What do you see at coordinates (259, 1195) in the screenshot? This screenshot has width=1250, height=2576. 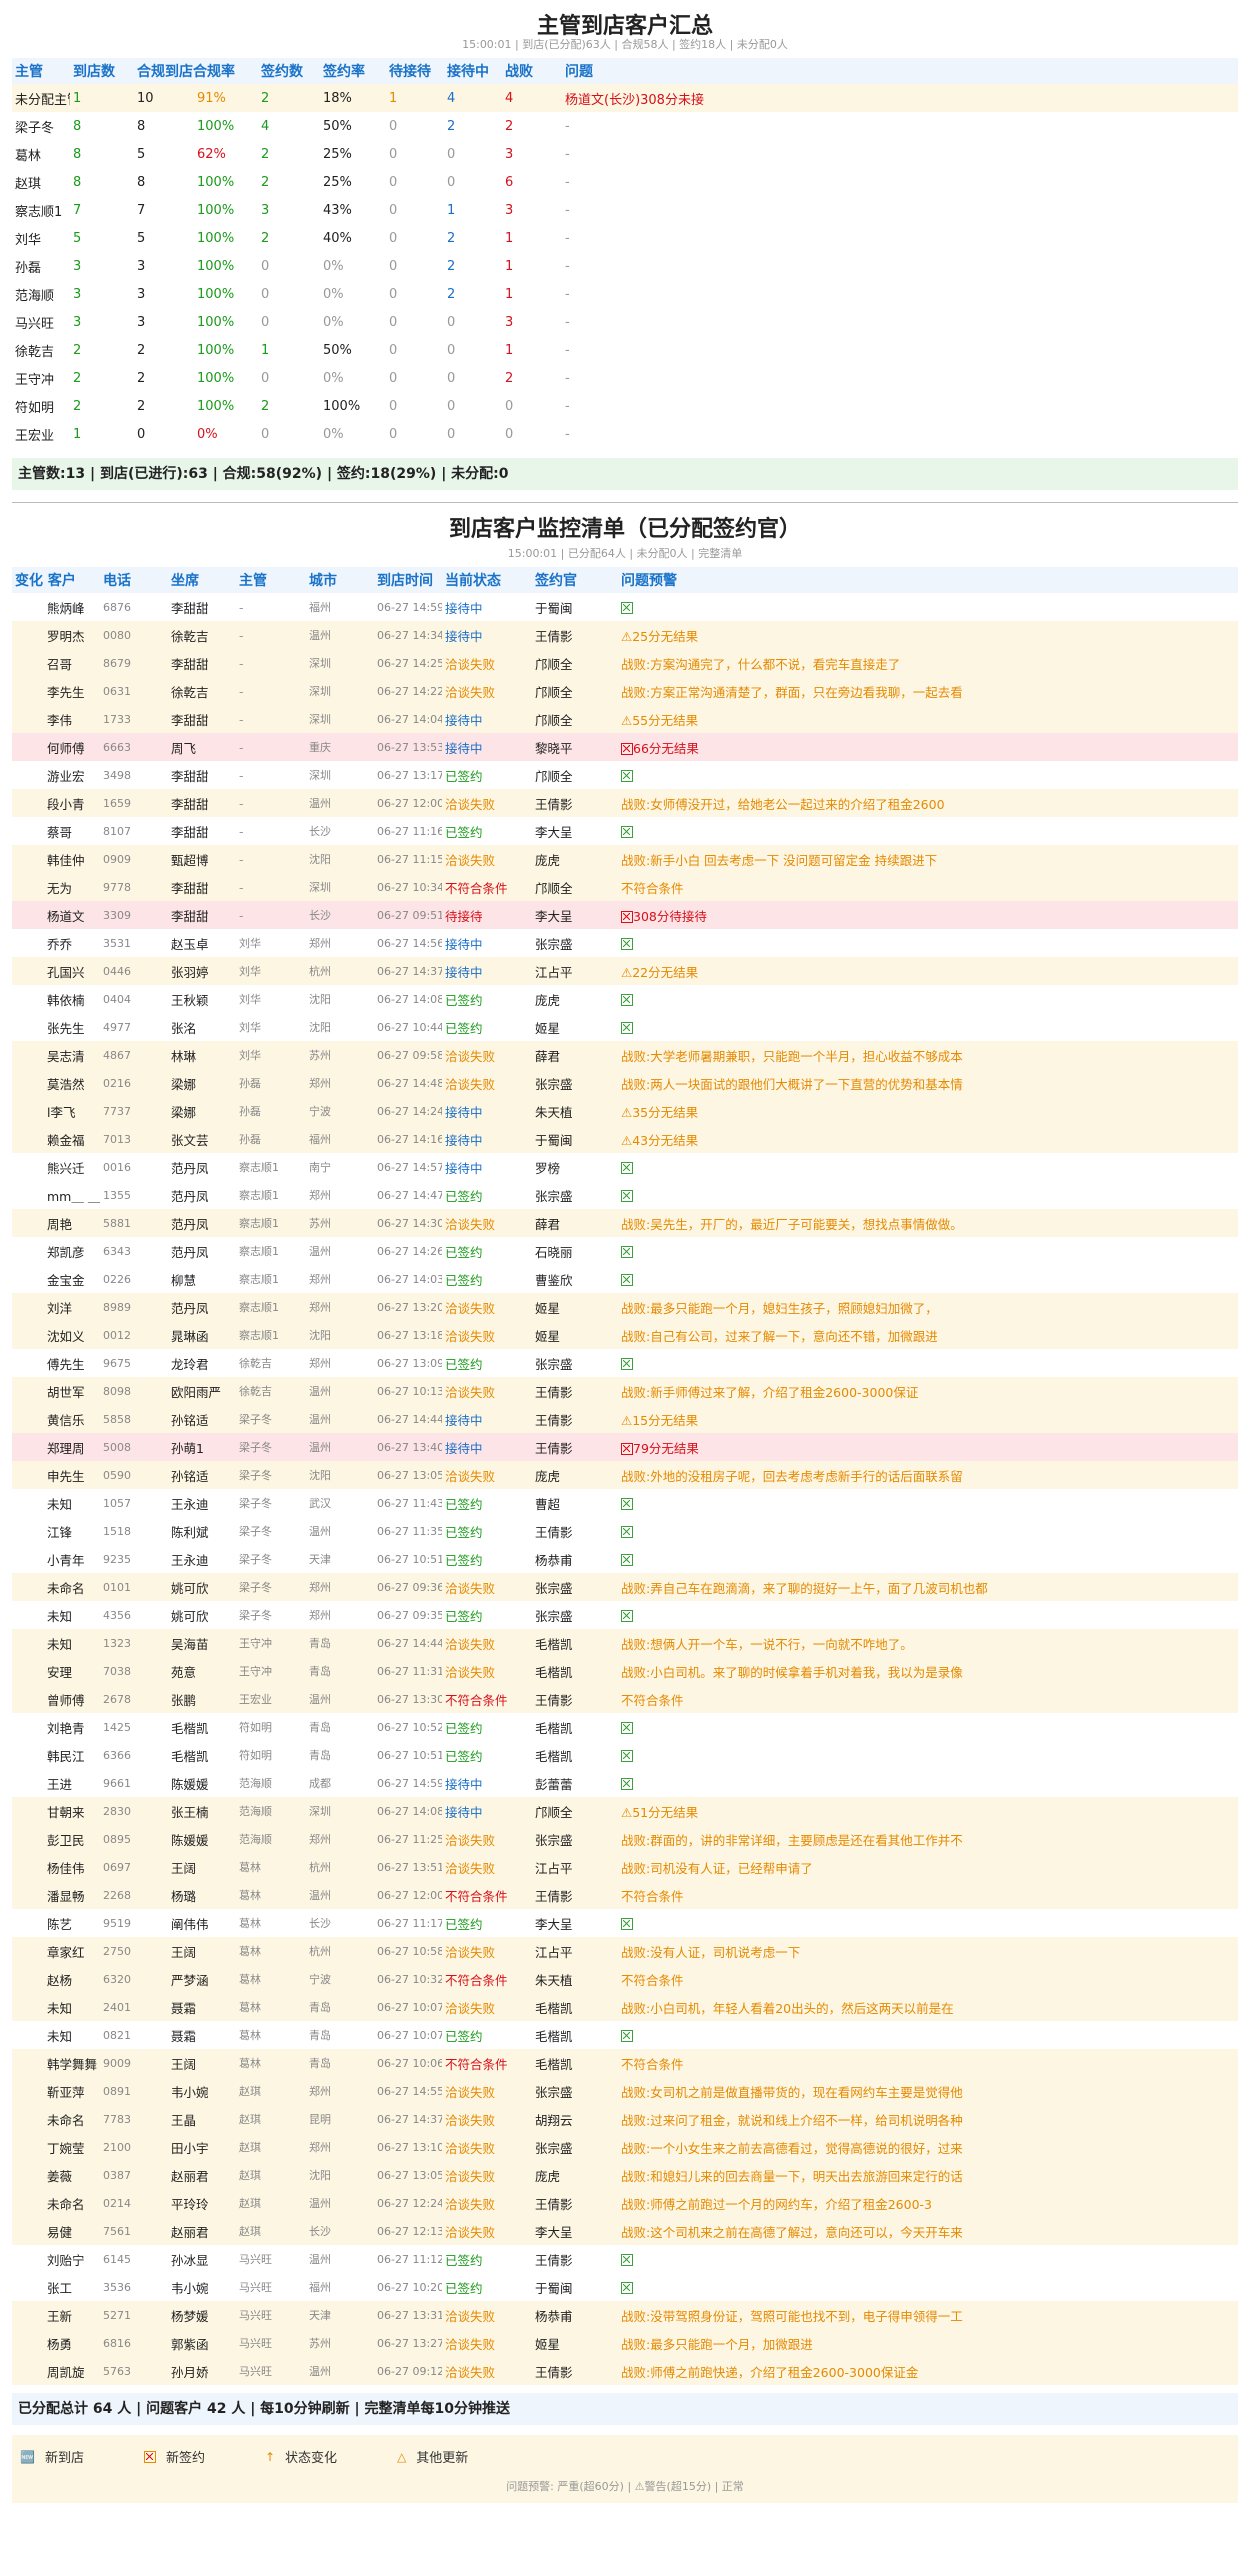 I see `supervisor-name: 察志顺1` at bounding box center [259, 1195].